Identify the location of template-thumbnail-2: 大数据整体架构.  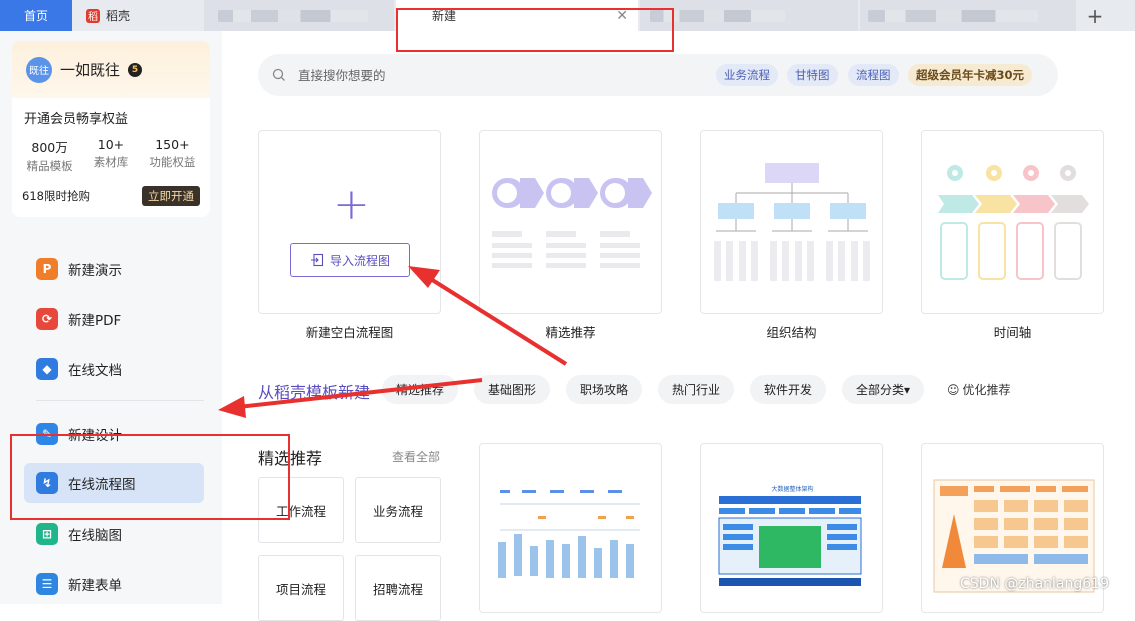
(791, 528).